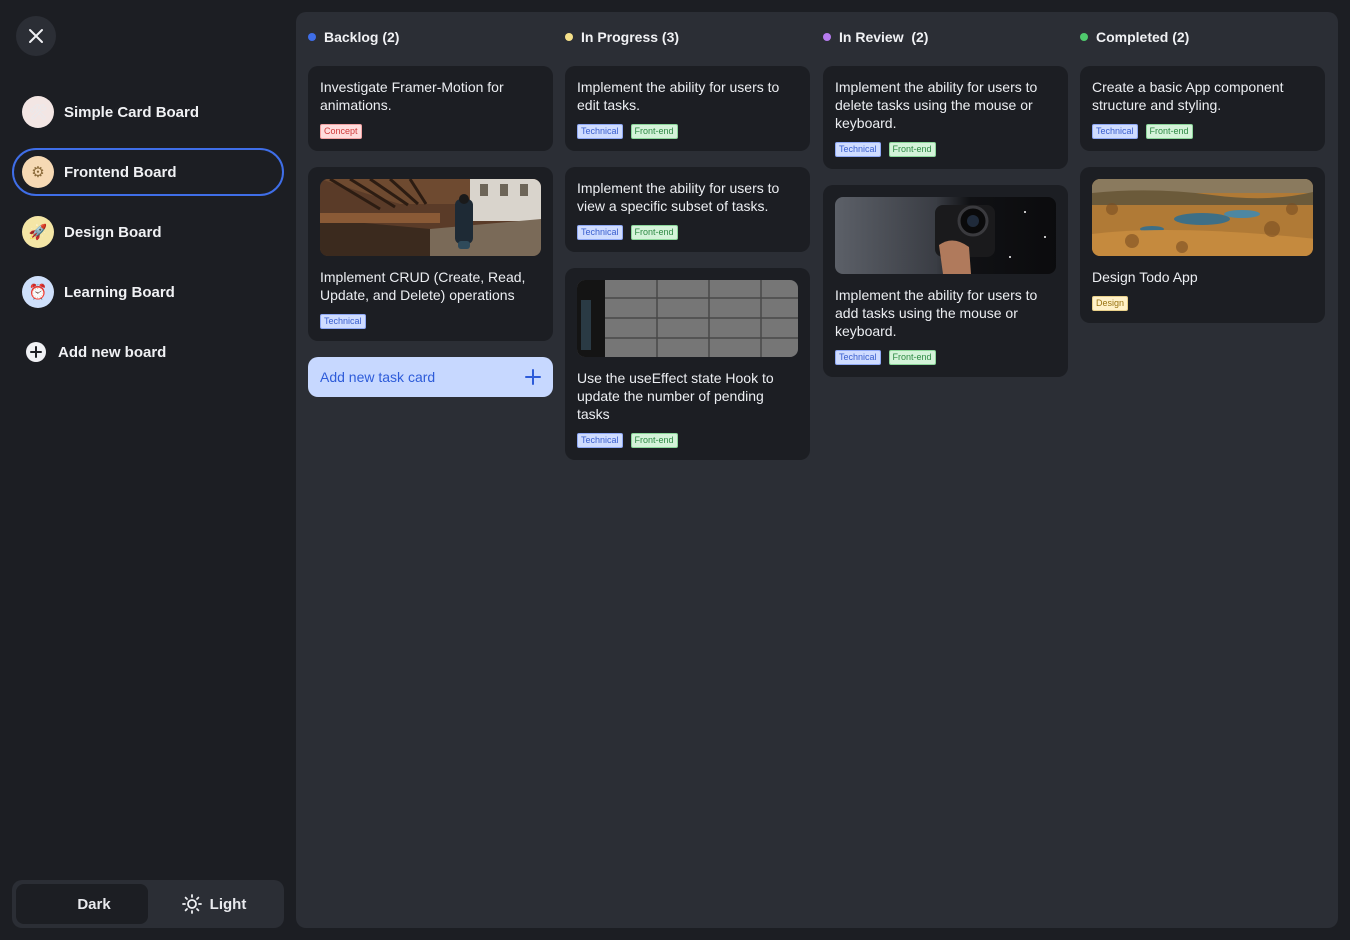  Describe the element at coordinates (36, 352) in the screenshot. I see `plus-circle-icon` at that location.